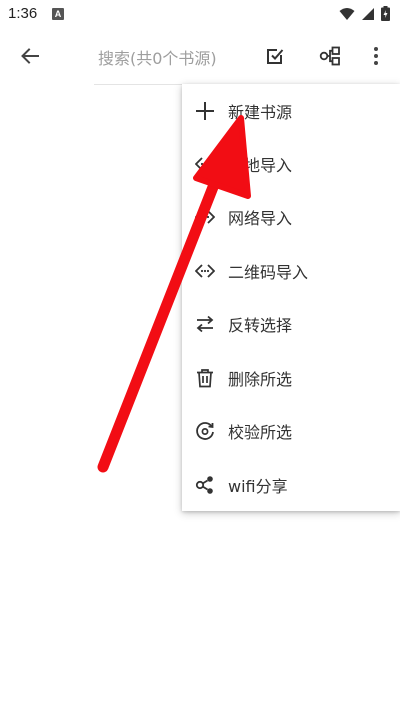  I want to click on menu-item-local-import: 本地导入, so click(291, 163).